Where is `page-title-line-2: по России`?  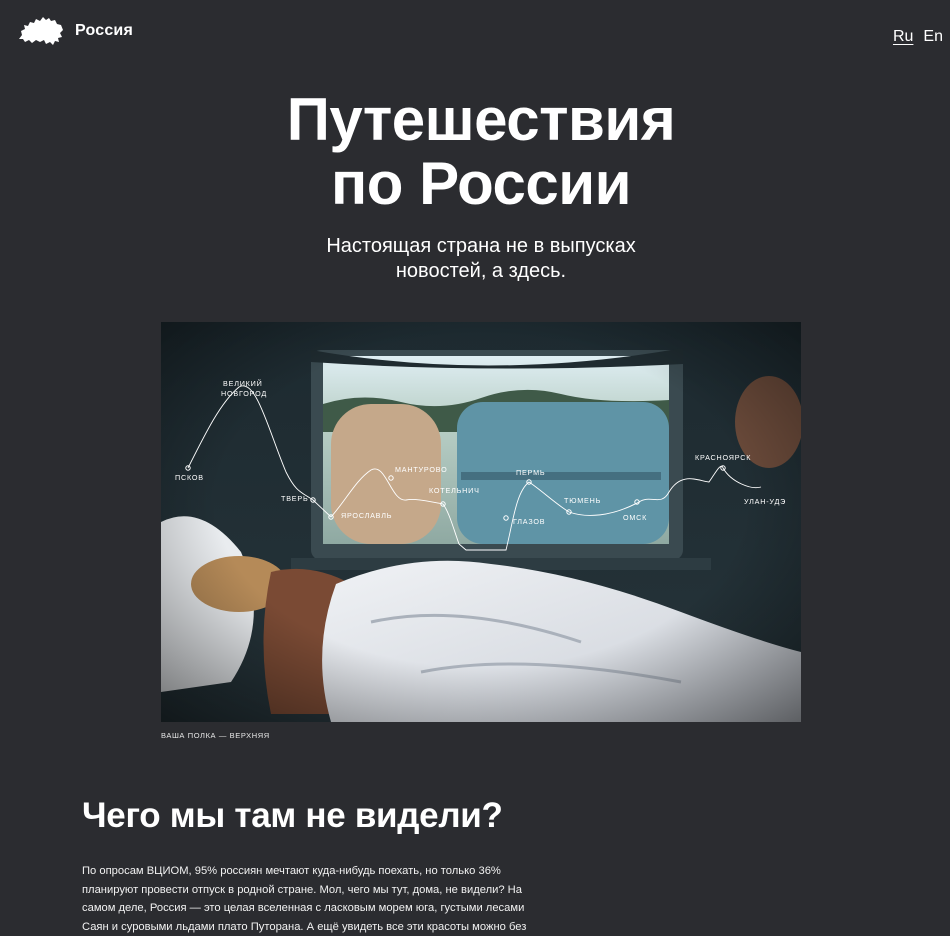 page-title-line-2: по России is located at coordinates (481, 183).